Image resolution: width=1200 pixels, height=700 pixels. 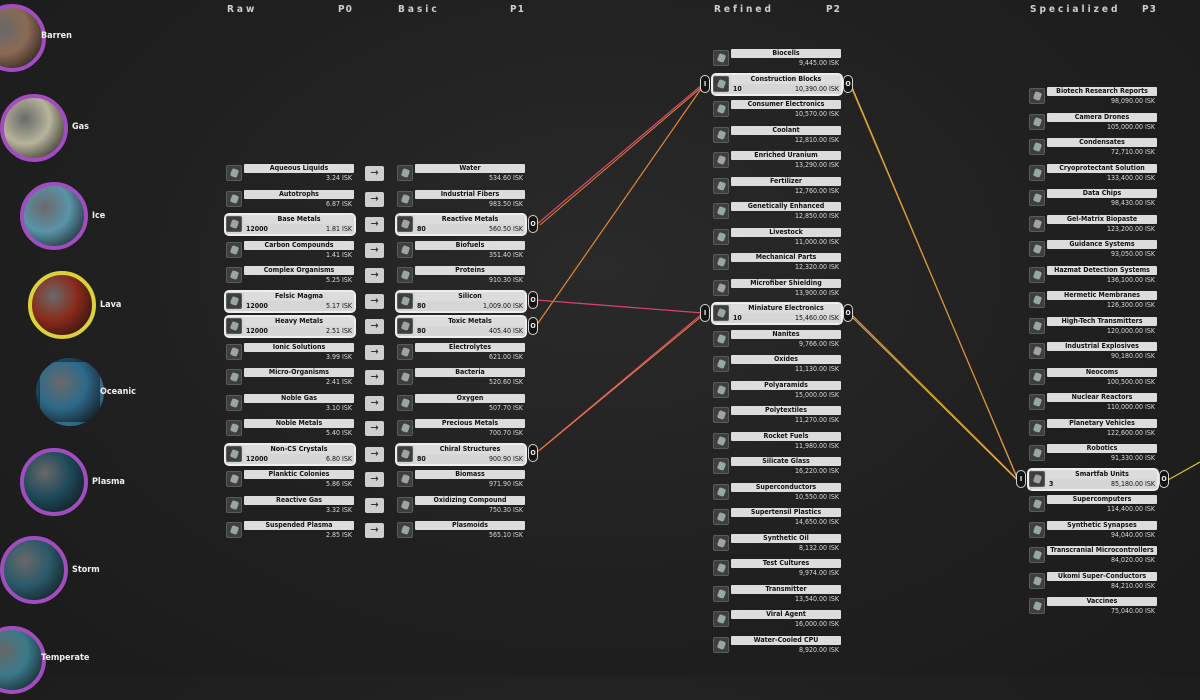 What do you see at coordinates (461, 479) in the screenshot?
I see `basic-item-biomass: Biomass 971.90 ISK` at bounding box center [461, 479].